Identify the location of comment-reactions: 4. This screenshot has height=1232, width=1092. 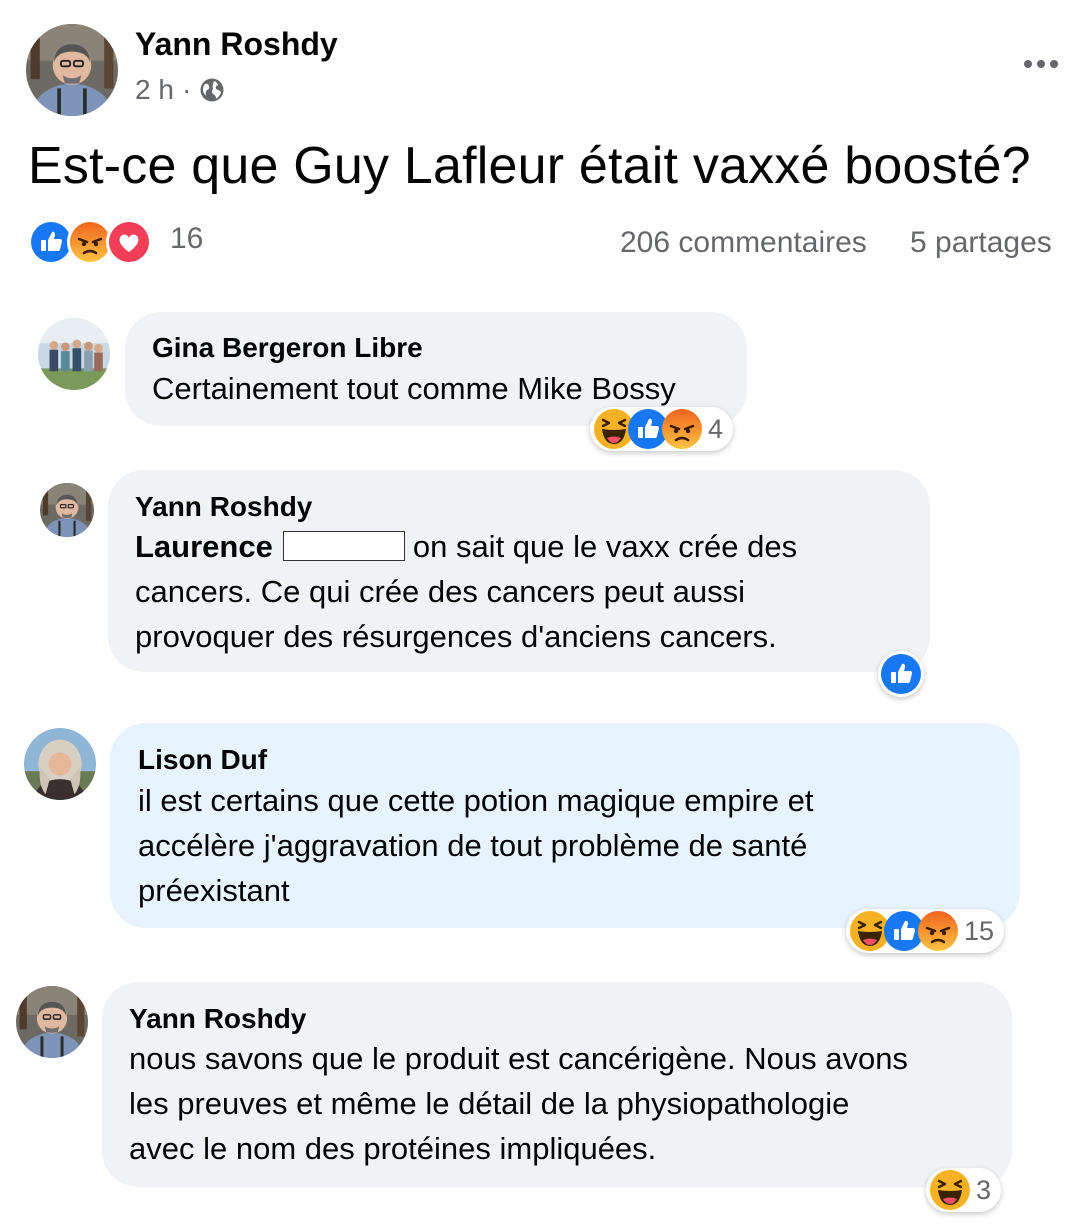
(662, 429).